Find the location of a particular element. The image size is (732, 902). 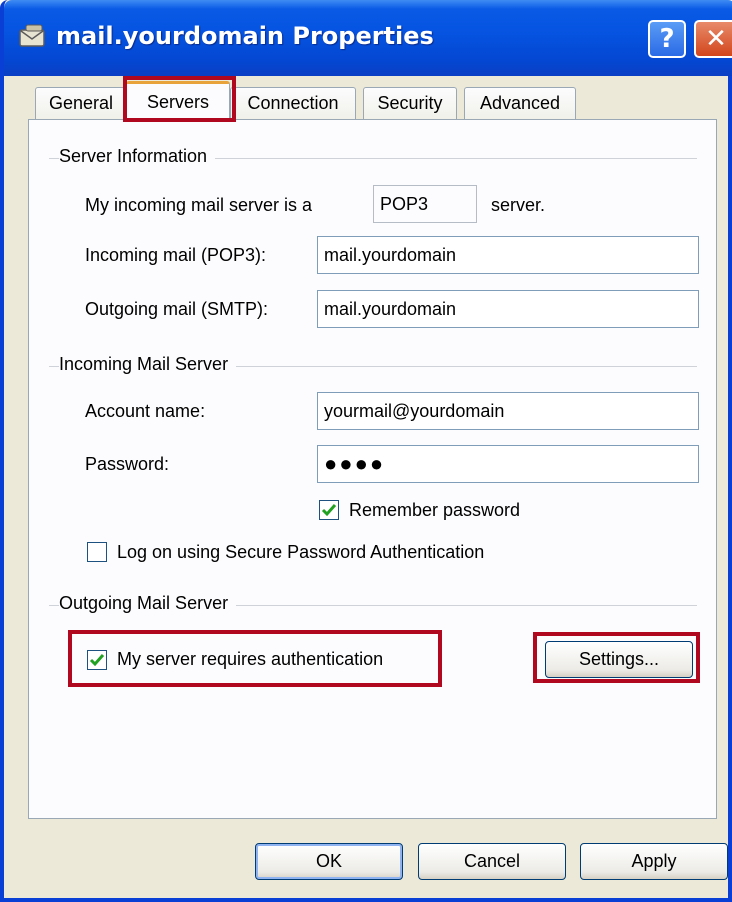

spa-checkbox is located at coordinates (97, 552).